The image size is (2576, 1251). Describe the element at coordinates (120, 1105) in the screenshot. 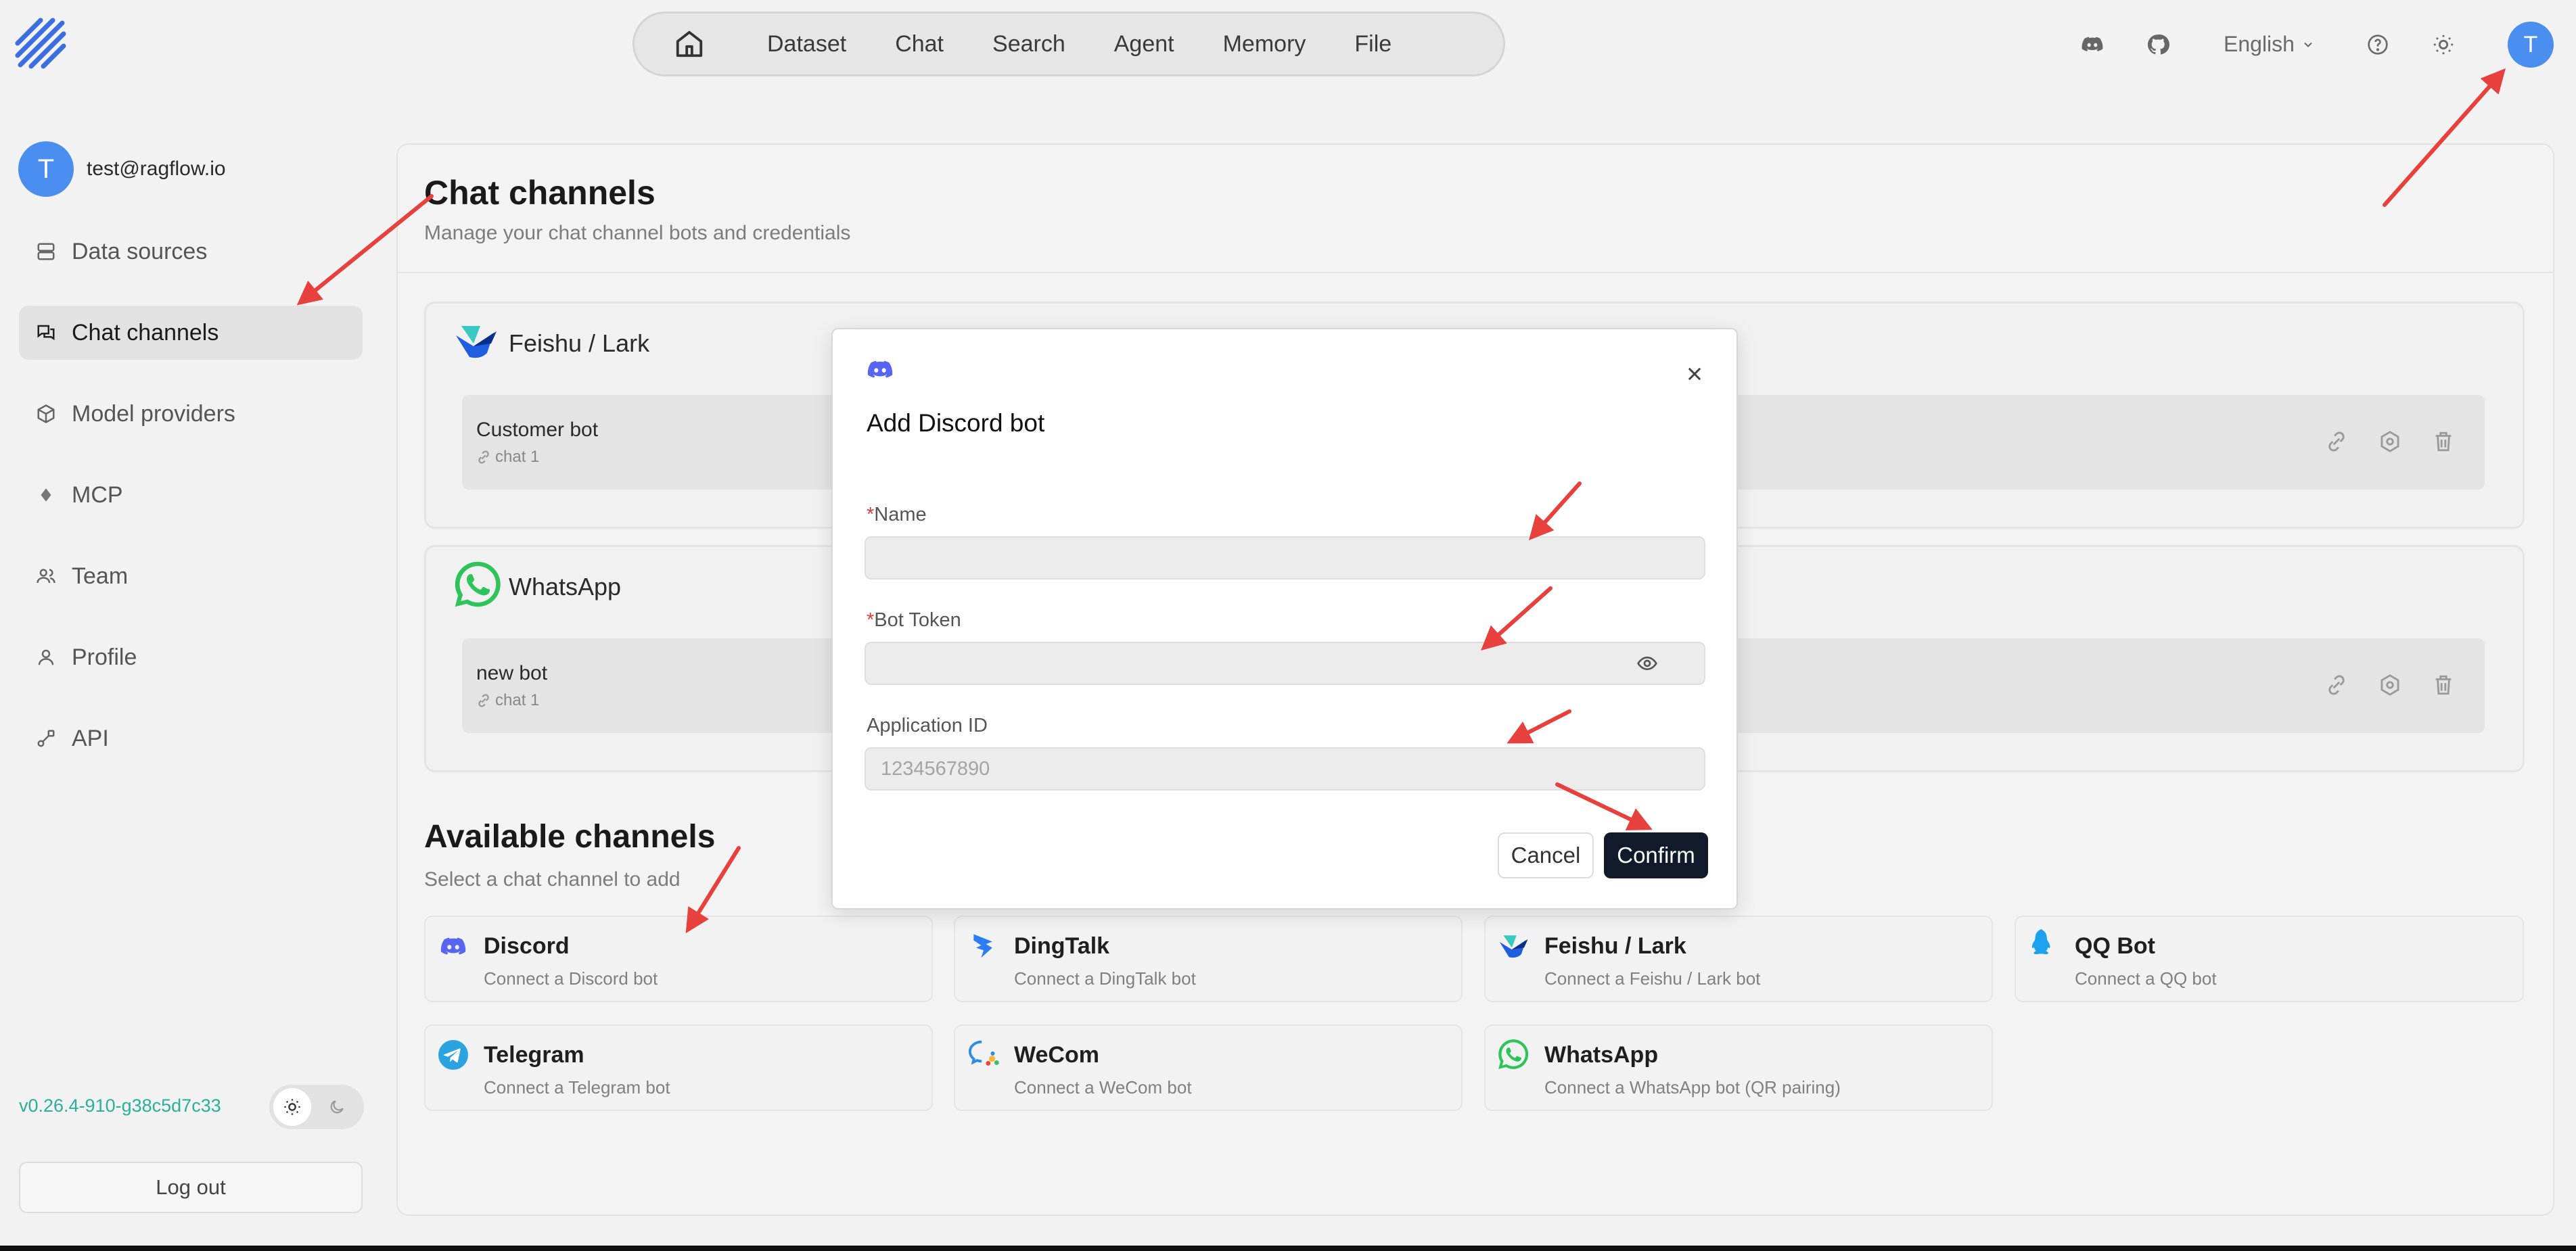

I see `version-text: v0.26.4-910-g38c5d7c33` at that location.